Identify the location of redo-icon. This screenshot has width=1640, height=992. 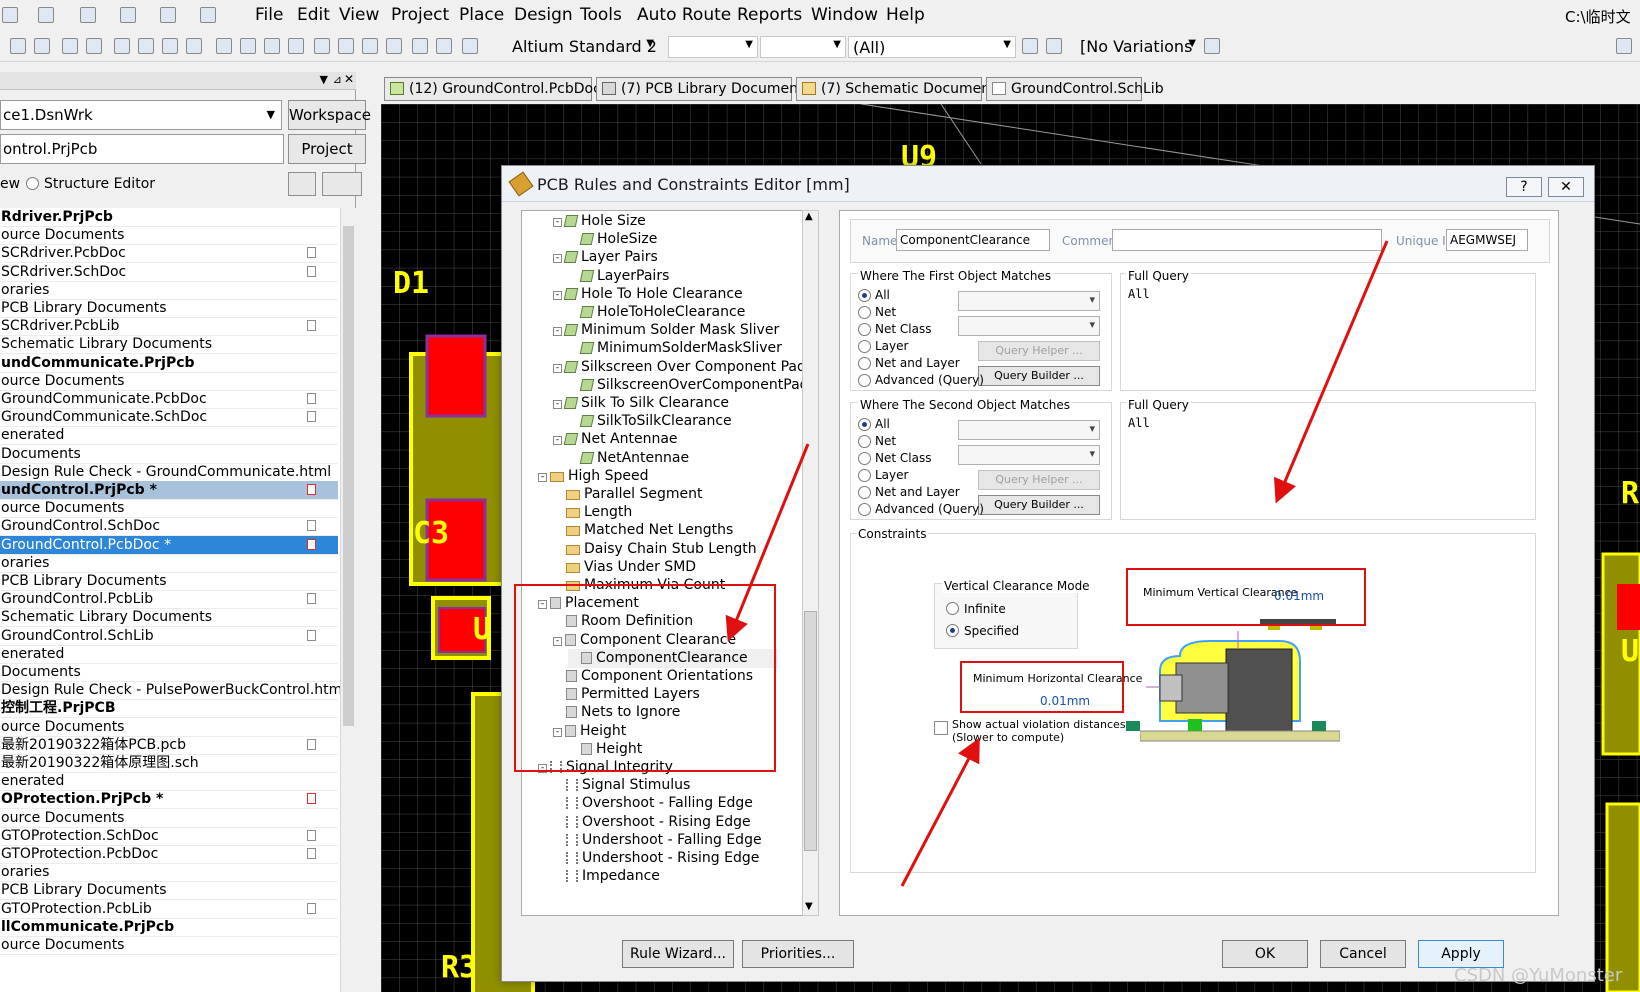
(444, 46).